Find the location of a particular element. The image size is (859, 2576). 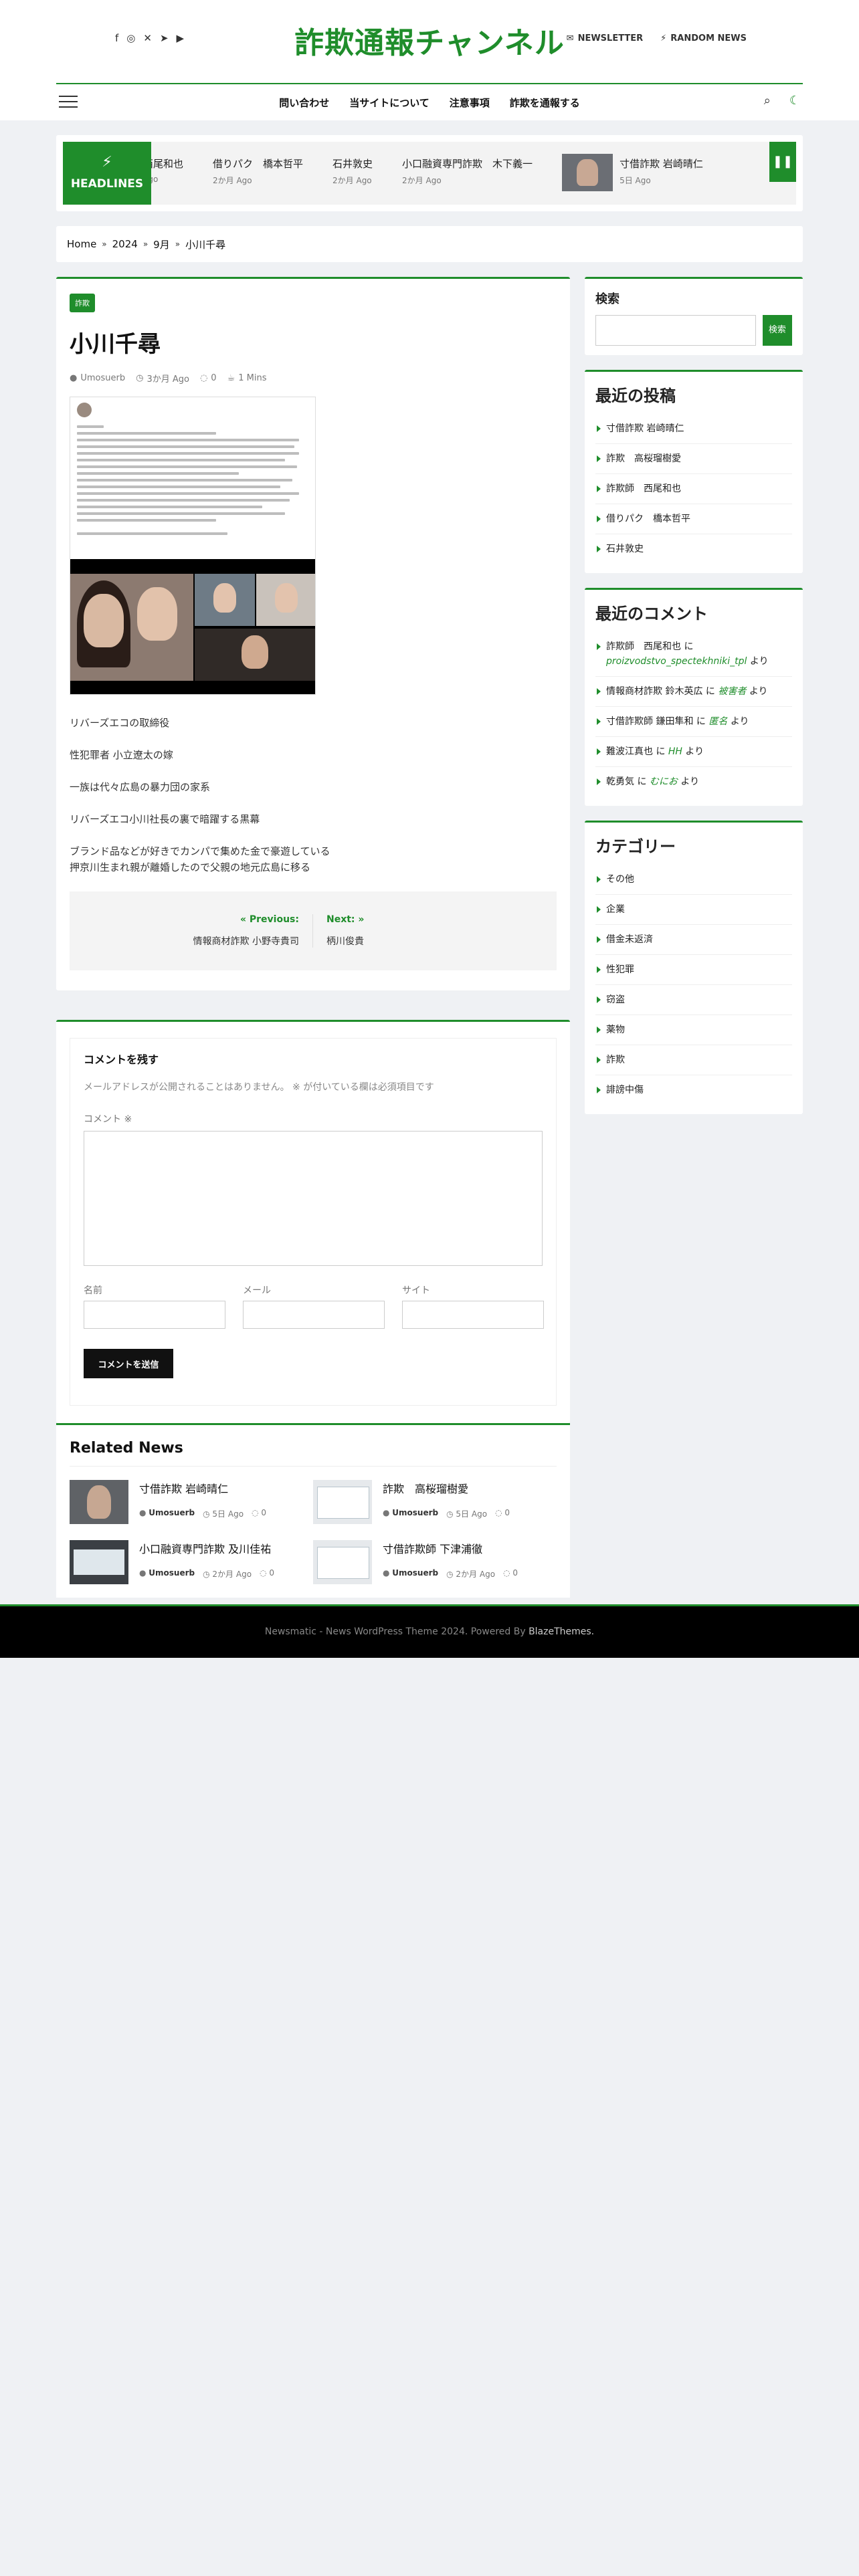

headlines-label: HEADLINES is located at coordinates (107, 184).